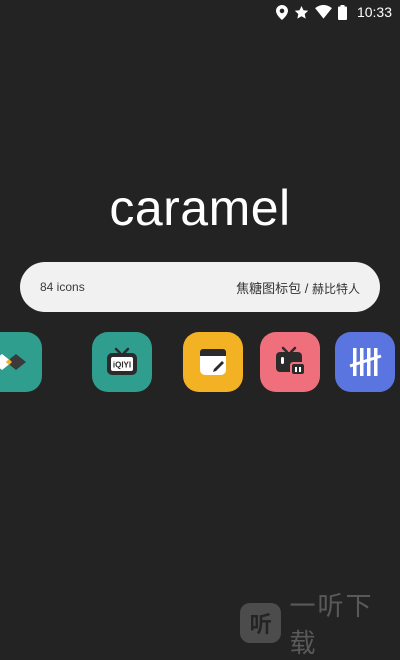 The image size is (400, 660). I want to click on maps-app-icon, so click(21, 362).